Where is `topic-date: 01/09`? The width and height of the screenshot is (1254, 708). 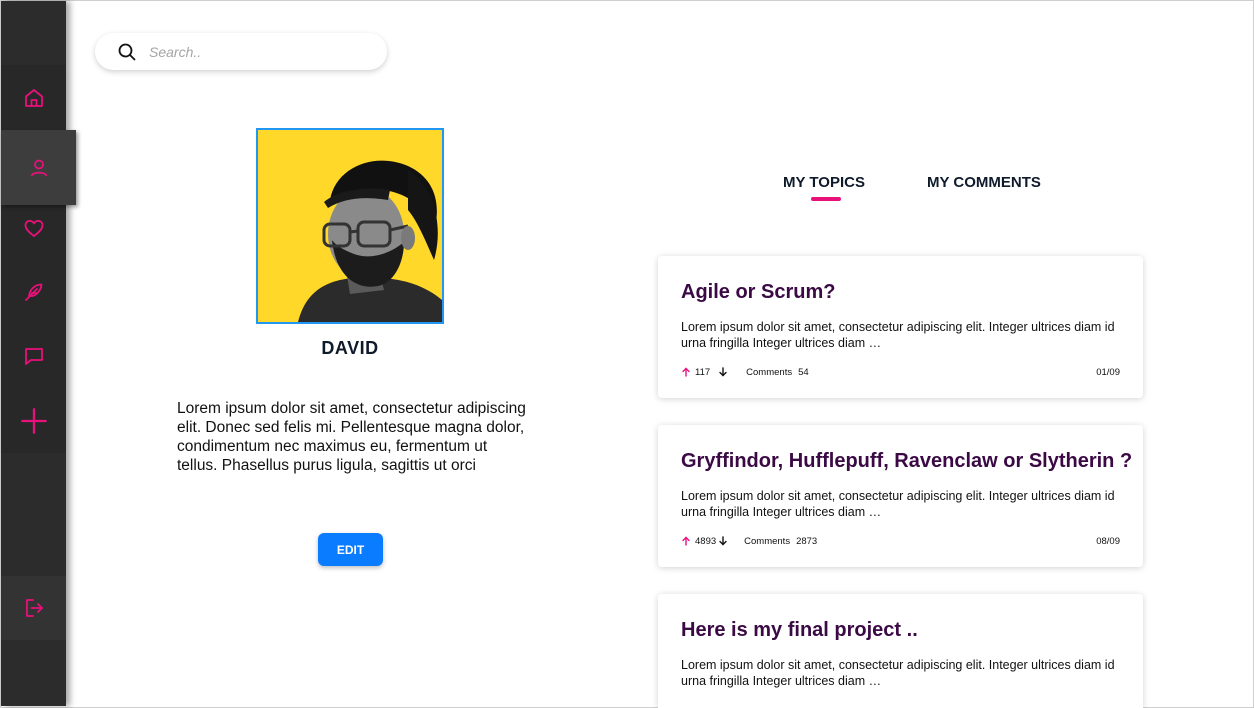 topic-date: 01/09 is located at coordinates (1108, 372).